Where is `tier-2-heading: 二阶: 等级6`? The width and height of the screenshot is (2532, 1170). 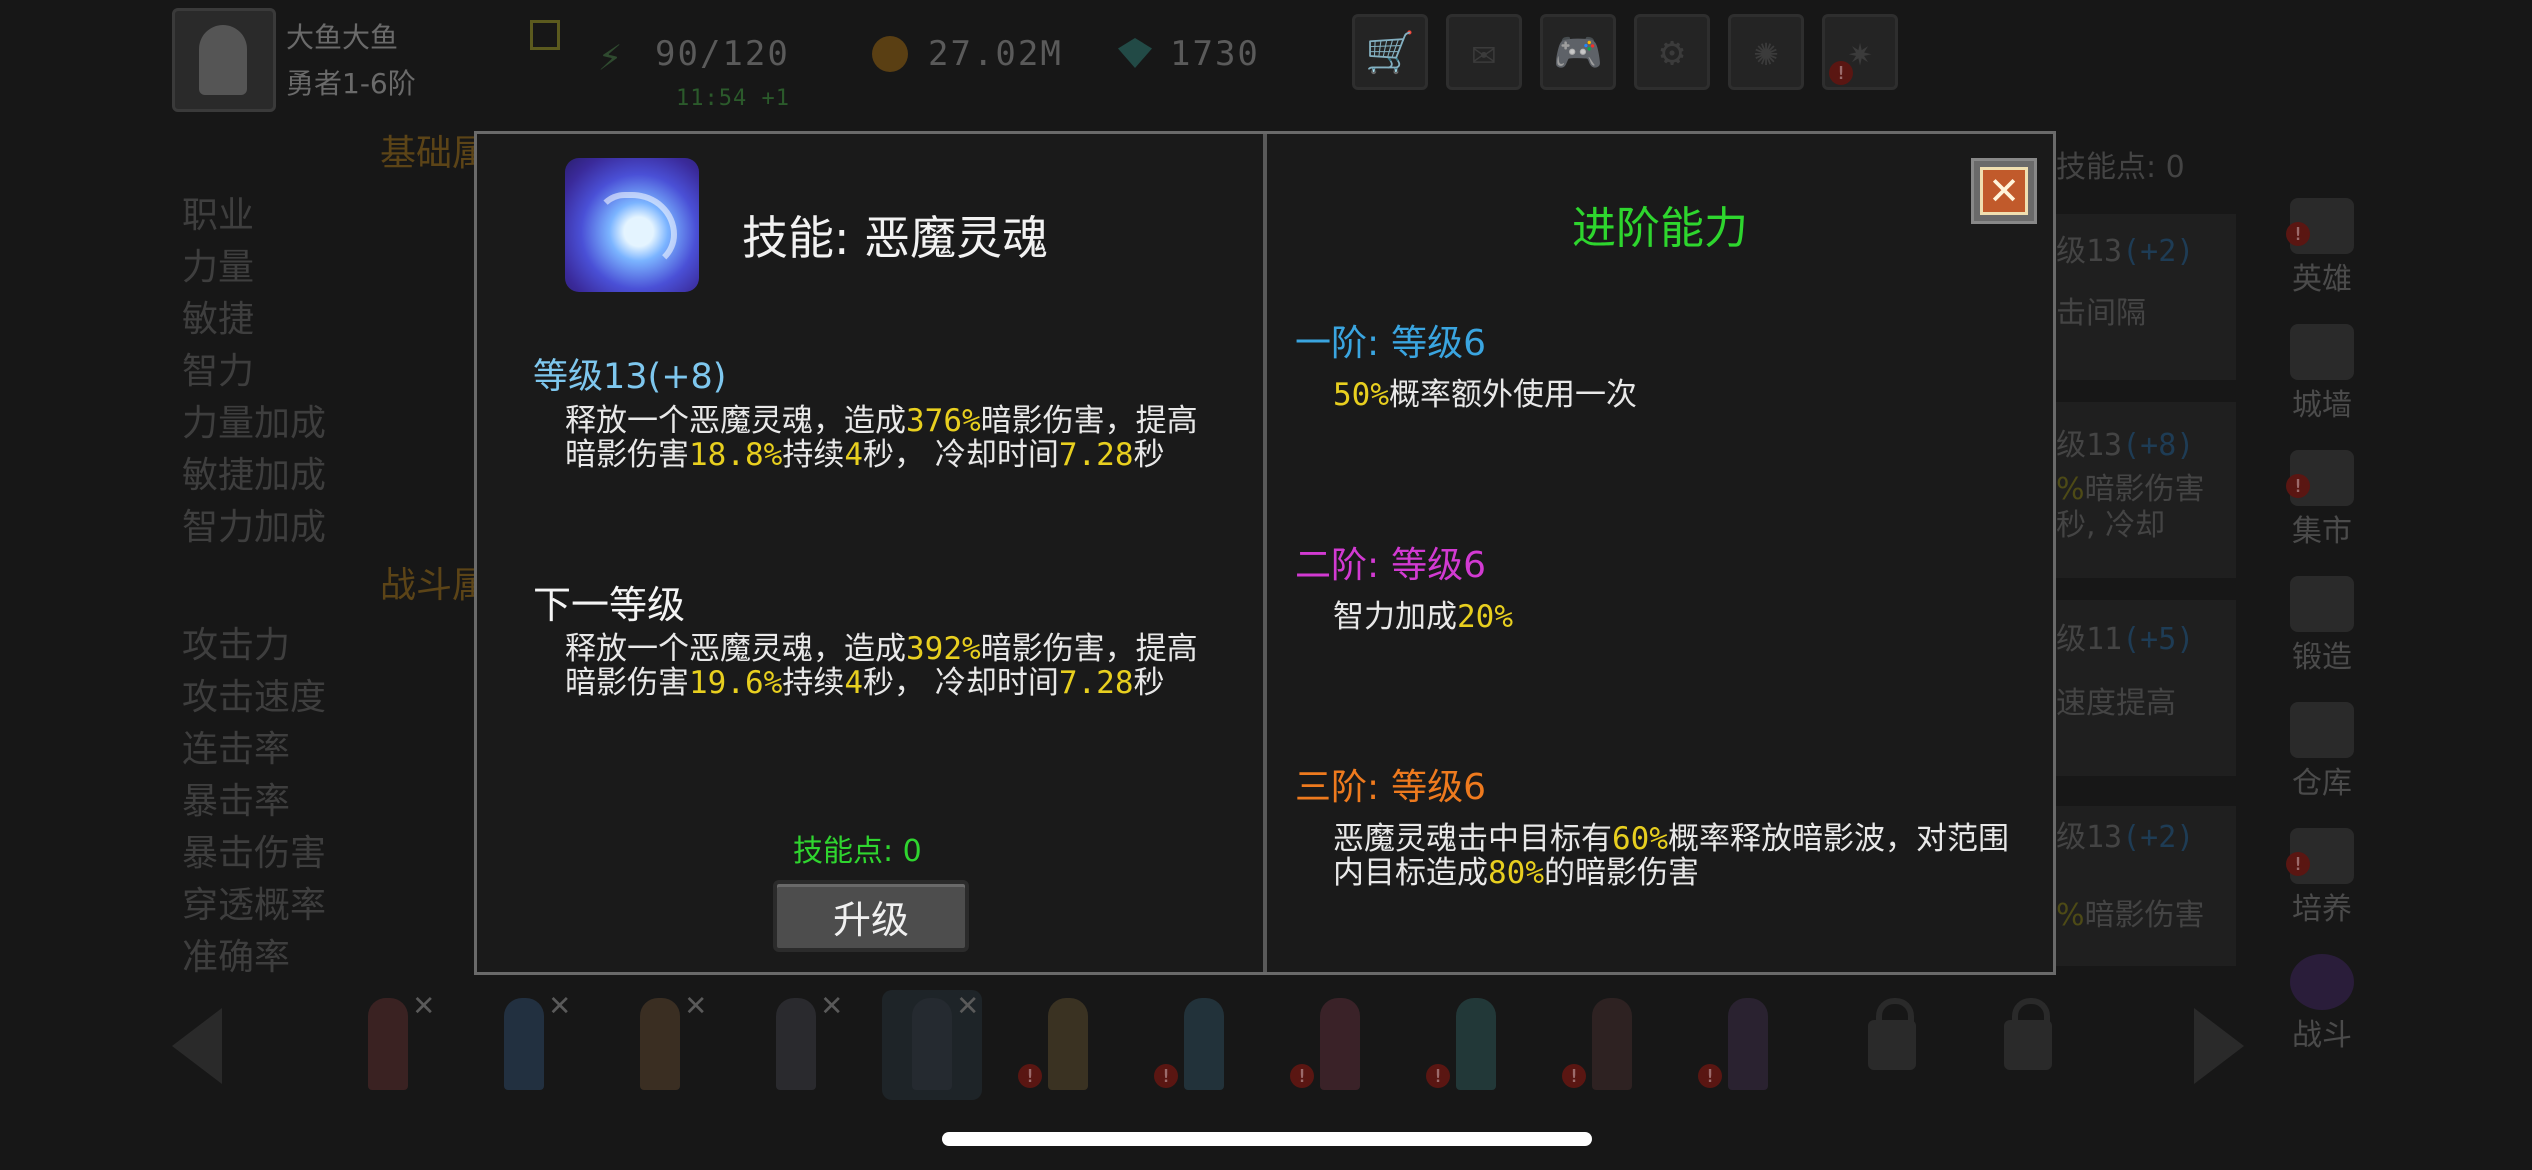 tier-2-heading: 二阶: 等级6 is located at coordinates (1391, 565).